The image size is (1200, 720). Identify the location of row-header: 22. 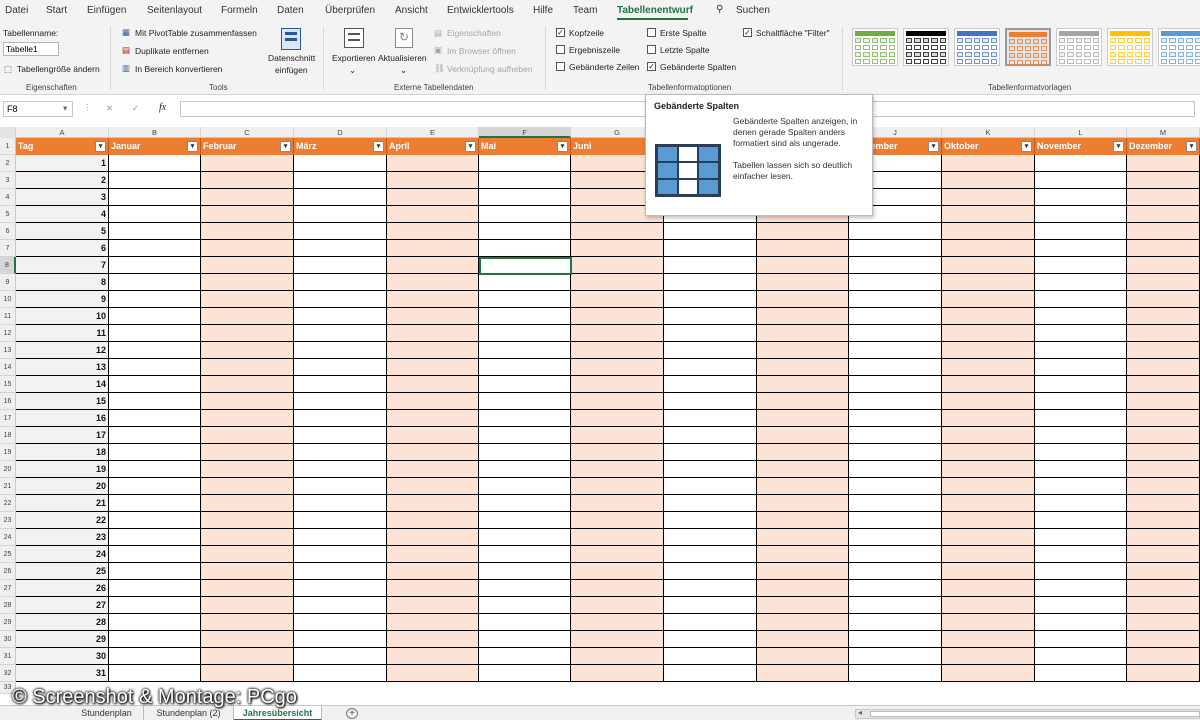
(8, 503).